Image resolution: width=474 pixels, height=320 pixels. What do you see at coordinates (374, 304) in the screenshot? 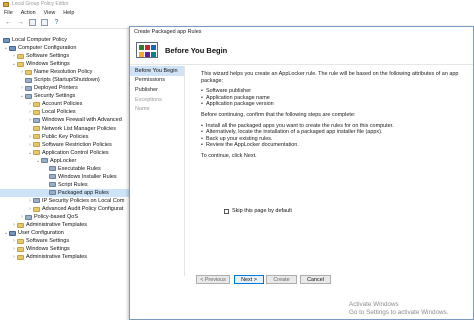
I see `watermark-line-1: Activate Windows` at bounding box center [374, 304].